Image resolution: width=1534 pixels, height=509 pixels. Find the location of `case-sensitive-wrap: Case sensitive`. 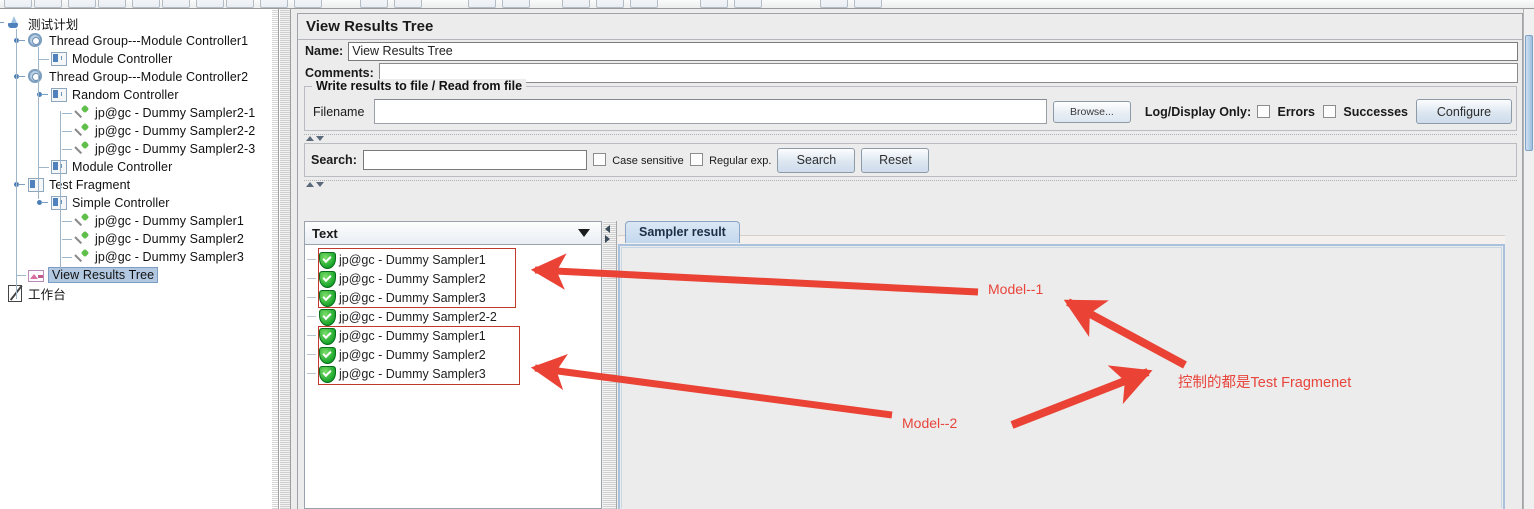

case-sensitive-wrap: Case sensitive is located at coordinates (638, 160).